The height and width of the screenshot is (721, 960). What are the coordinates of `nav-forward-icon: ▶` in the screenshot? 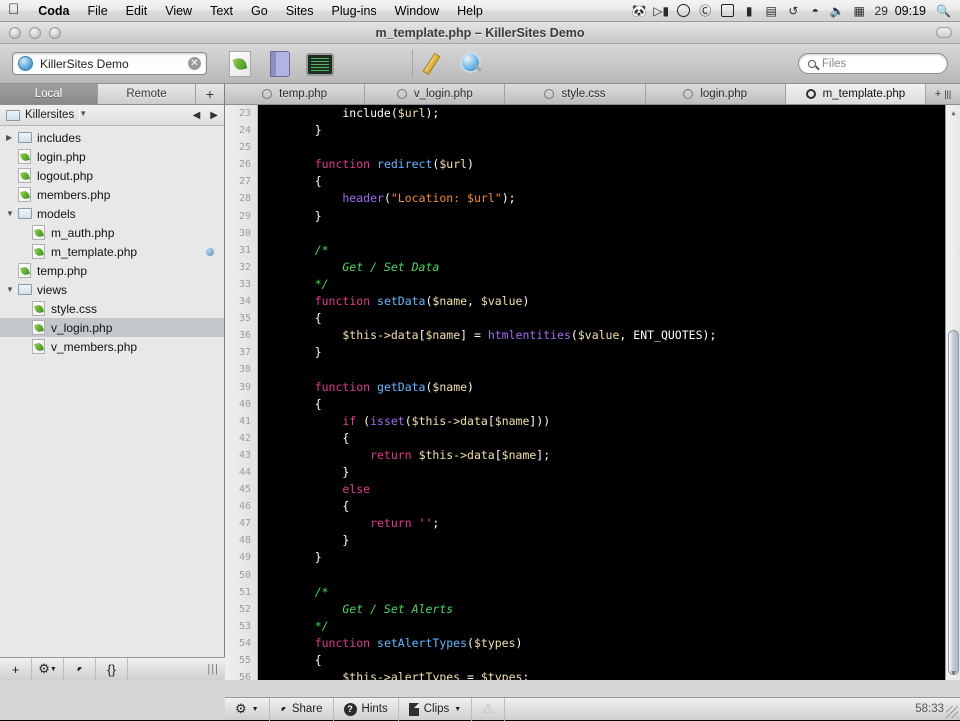 It's located at (214, 115).